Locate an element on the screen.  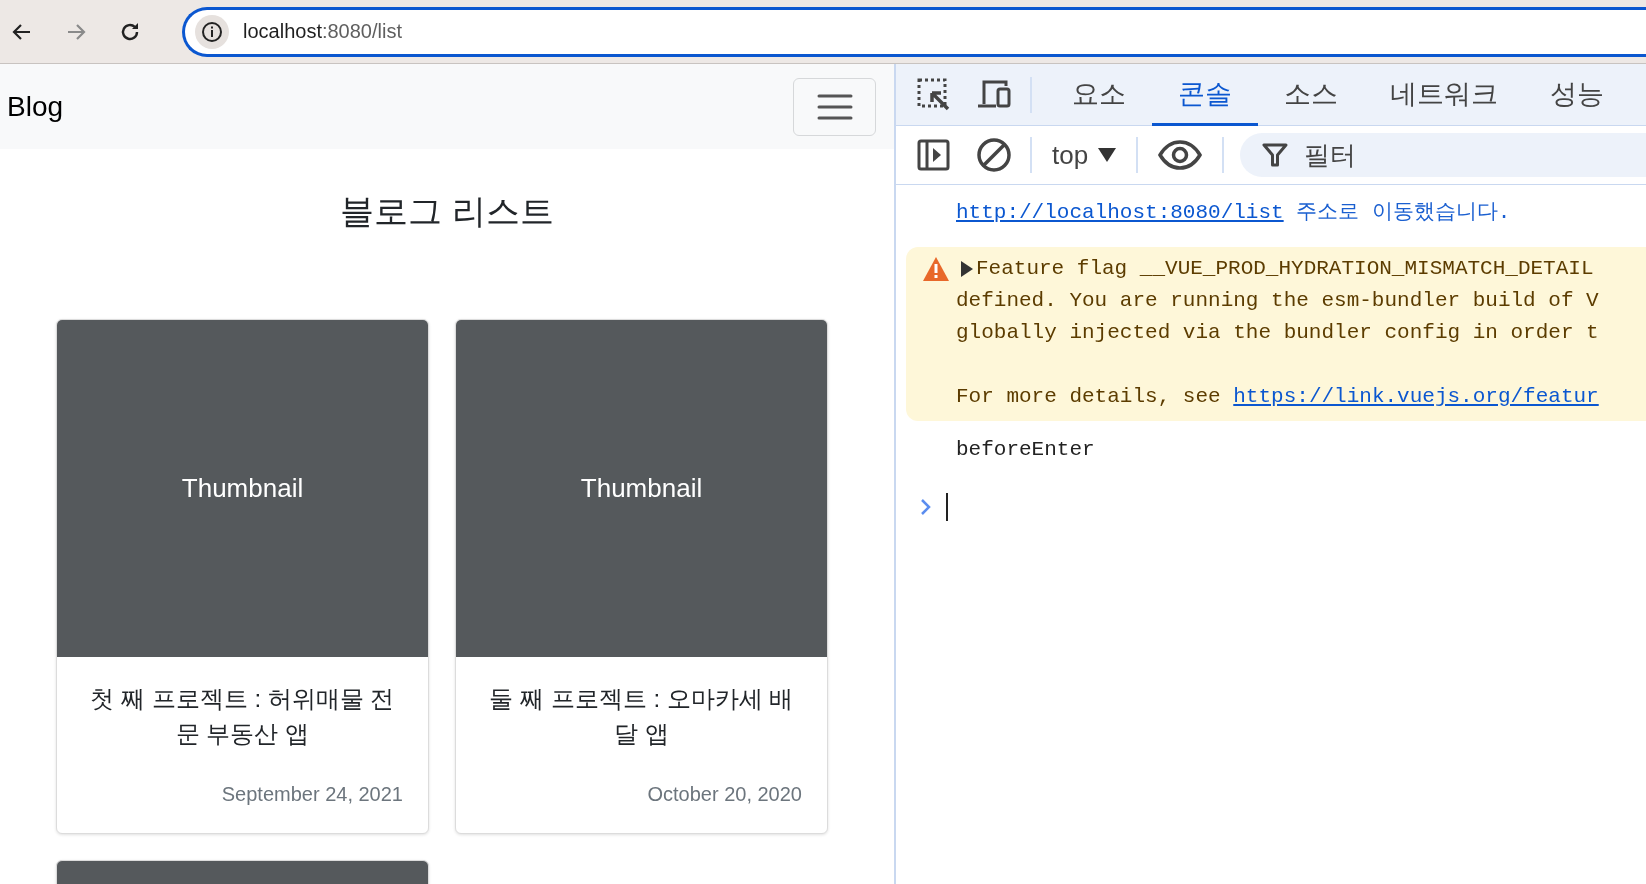
blog-card: Thumbnail 첫 째 프로젝트 : 허위매물 전문 부동산 앱 September 24, 2021 is located at coordinates (242, 576).